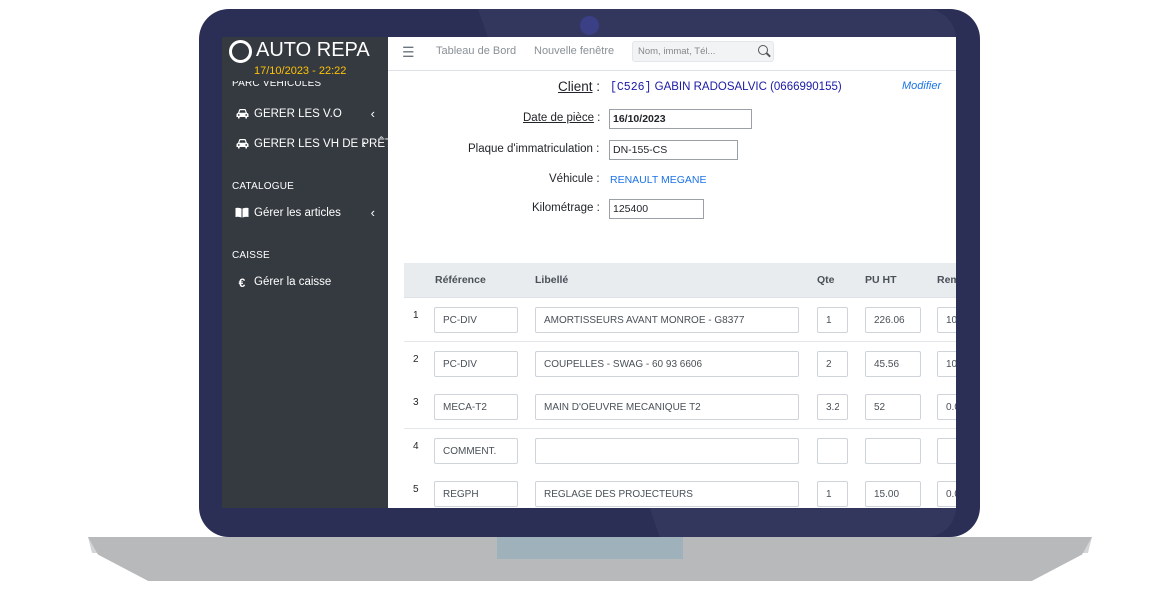 The width and height of the screenshot is (1175, 594). I want to click on mileage-label: Kilométrage :, so click(566, 208).